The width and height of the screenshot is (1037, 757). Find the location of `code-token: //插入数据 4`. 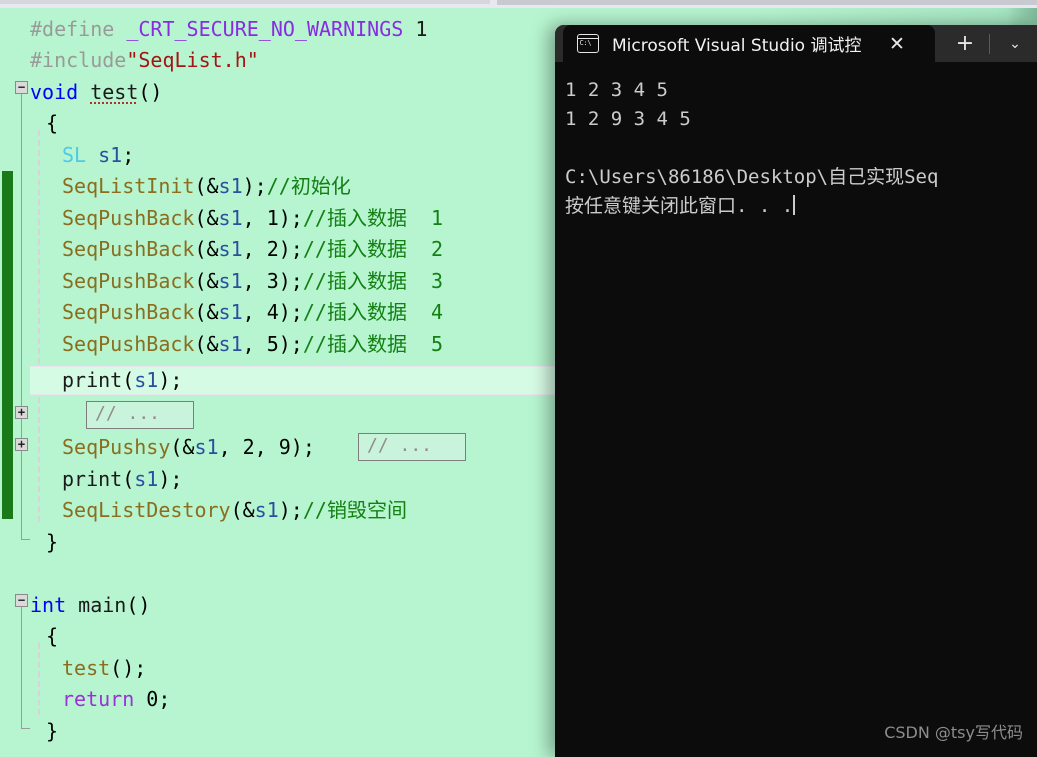

code-token: //插入数据 4 is located at coordinates (373, 312).